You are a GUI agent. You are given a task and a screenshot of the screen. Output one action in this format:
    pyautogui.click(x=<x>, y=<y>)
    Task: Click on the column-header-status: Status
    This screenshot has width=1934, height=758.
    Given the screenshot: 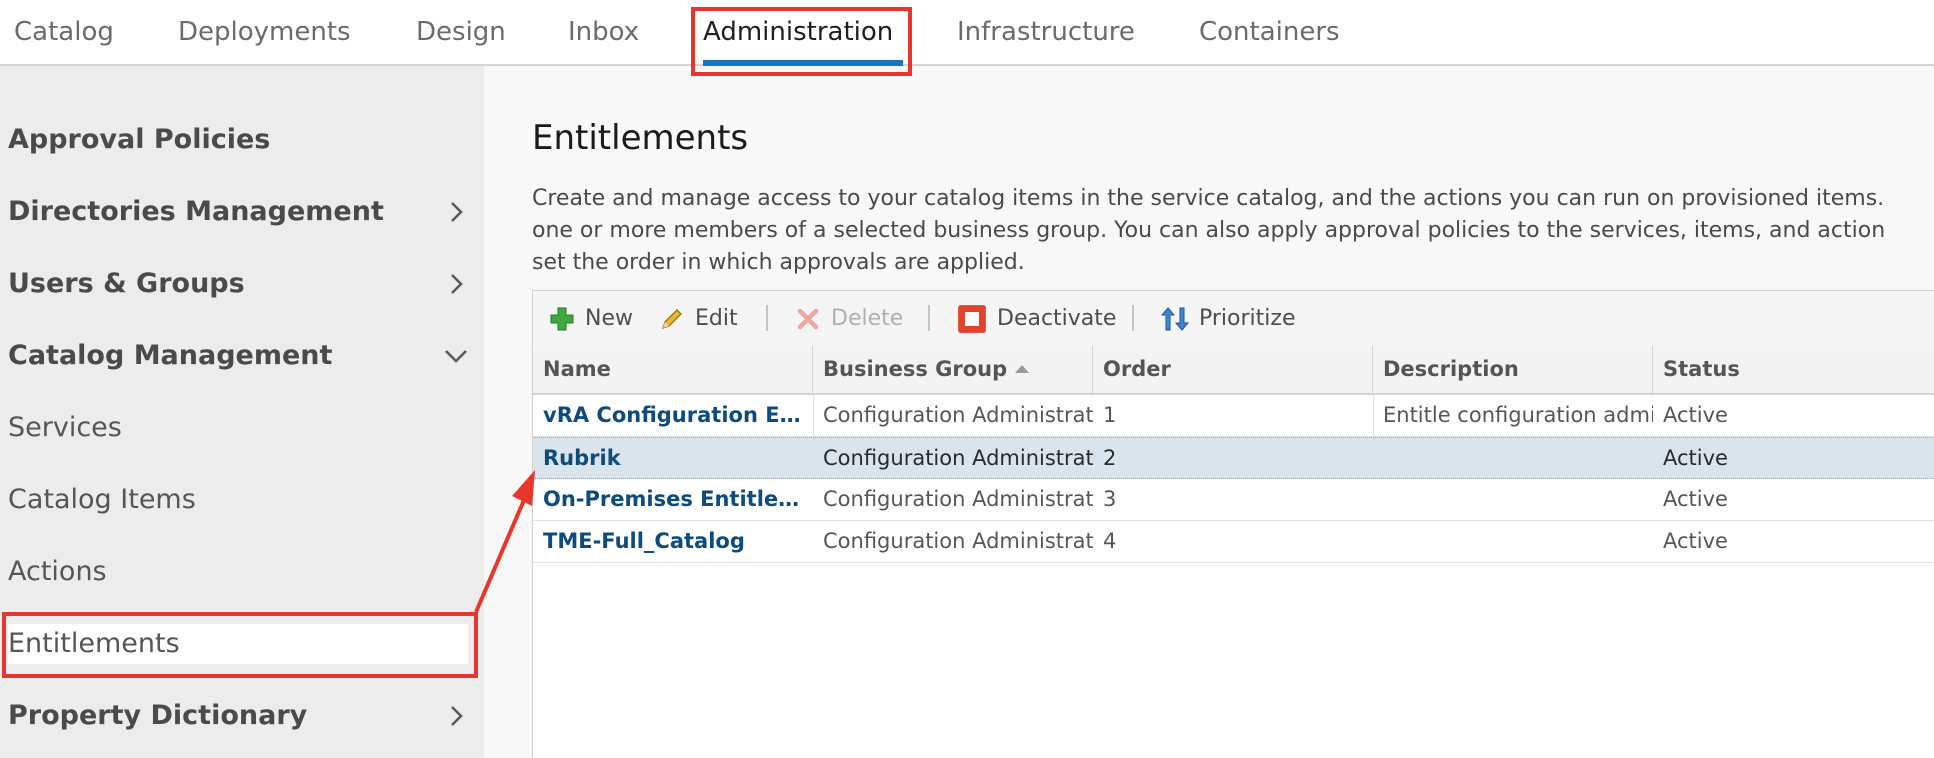 What is the action you would take?
    pyautogui.click(x=1793, y=369)
    